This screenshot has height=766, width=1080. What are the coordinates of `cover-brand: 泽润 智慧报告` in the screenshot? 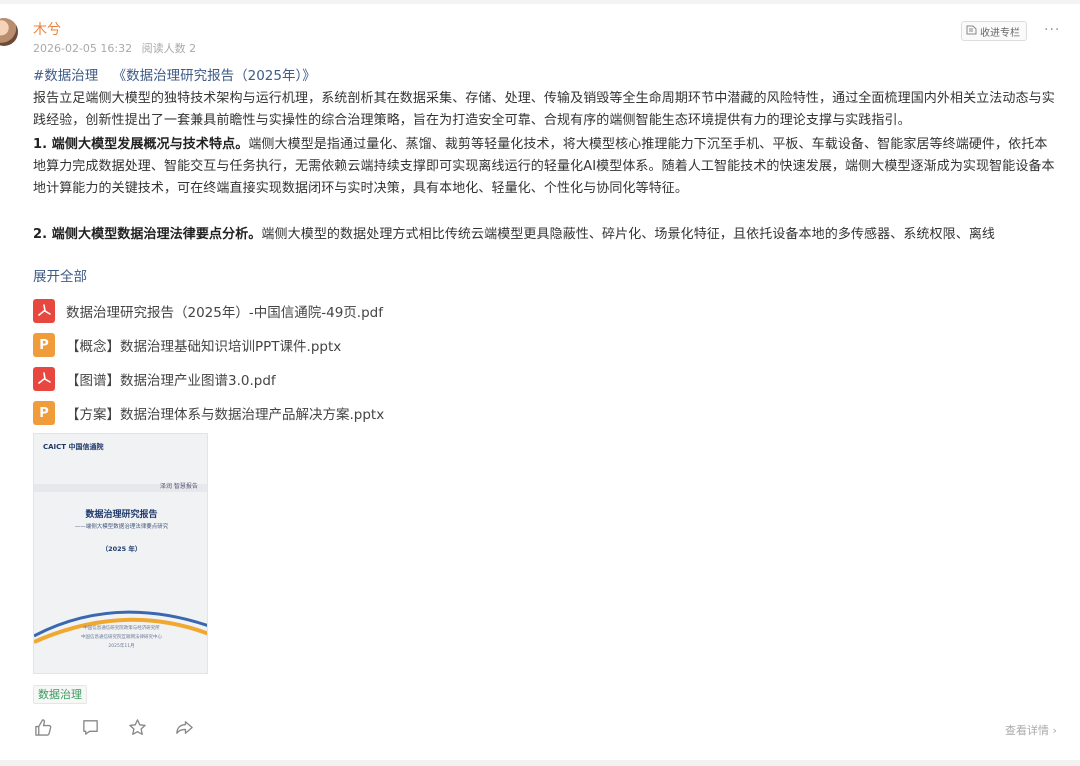 It's located at (179, 486).